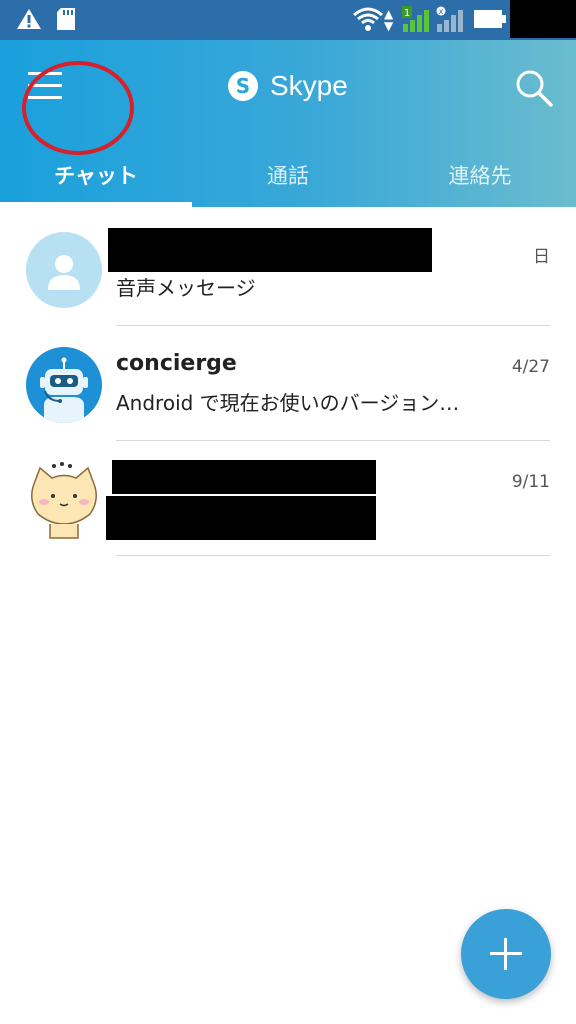 The height and width of the screenshot is (1024, 576). I want to click on svg-text: 1, so click(407, 13).